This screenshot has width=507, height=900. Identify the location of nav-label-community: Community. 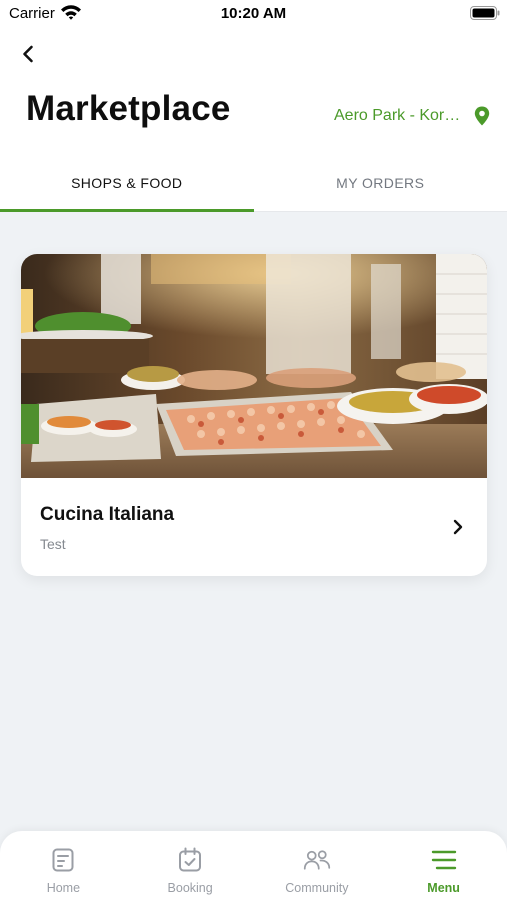
(317, 888).